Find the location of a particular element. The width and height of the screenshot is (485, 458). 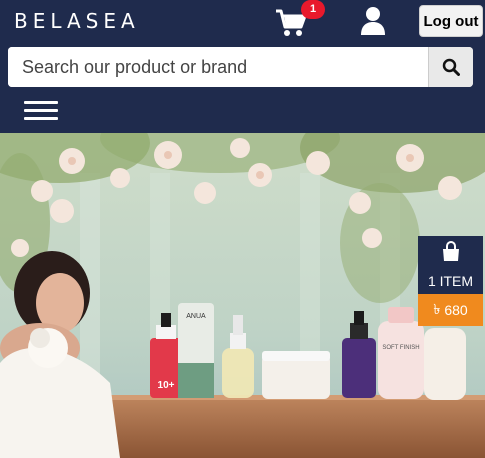

search-bar is located at coordinates (240, 67).